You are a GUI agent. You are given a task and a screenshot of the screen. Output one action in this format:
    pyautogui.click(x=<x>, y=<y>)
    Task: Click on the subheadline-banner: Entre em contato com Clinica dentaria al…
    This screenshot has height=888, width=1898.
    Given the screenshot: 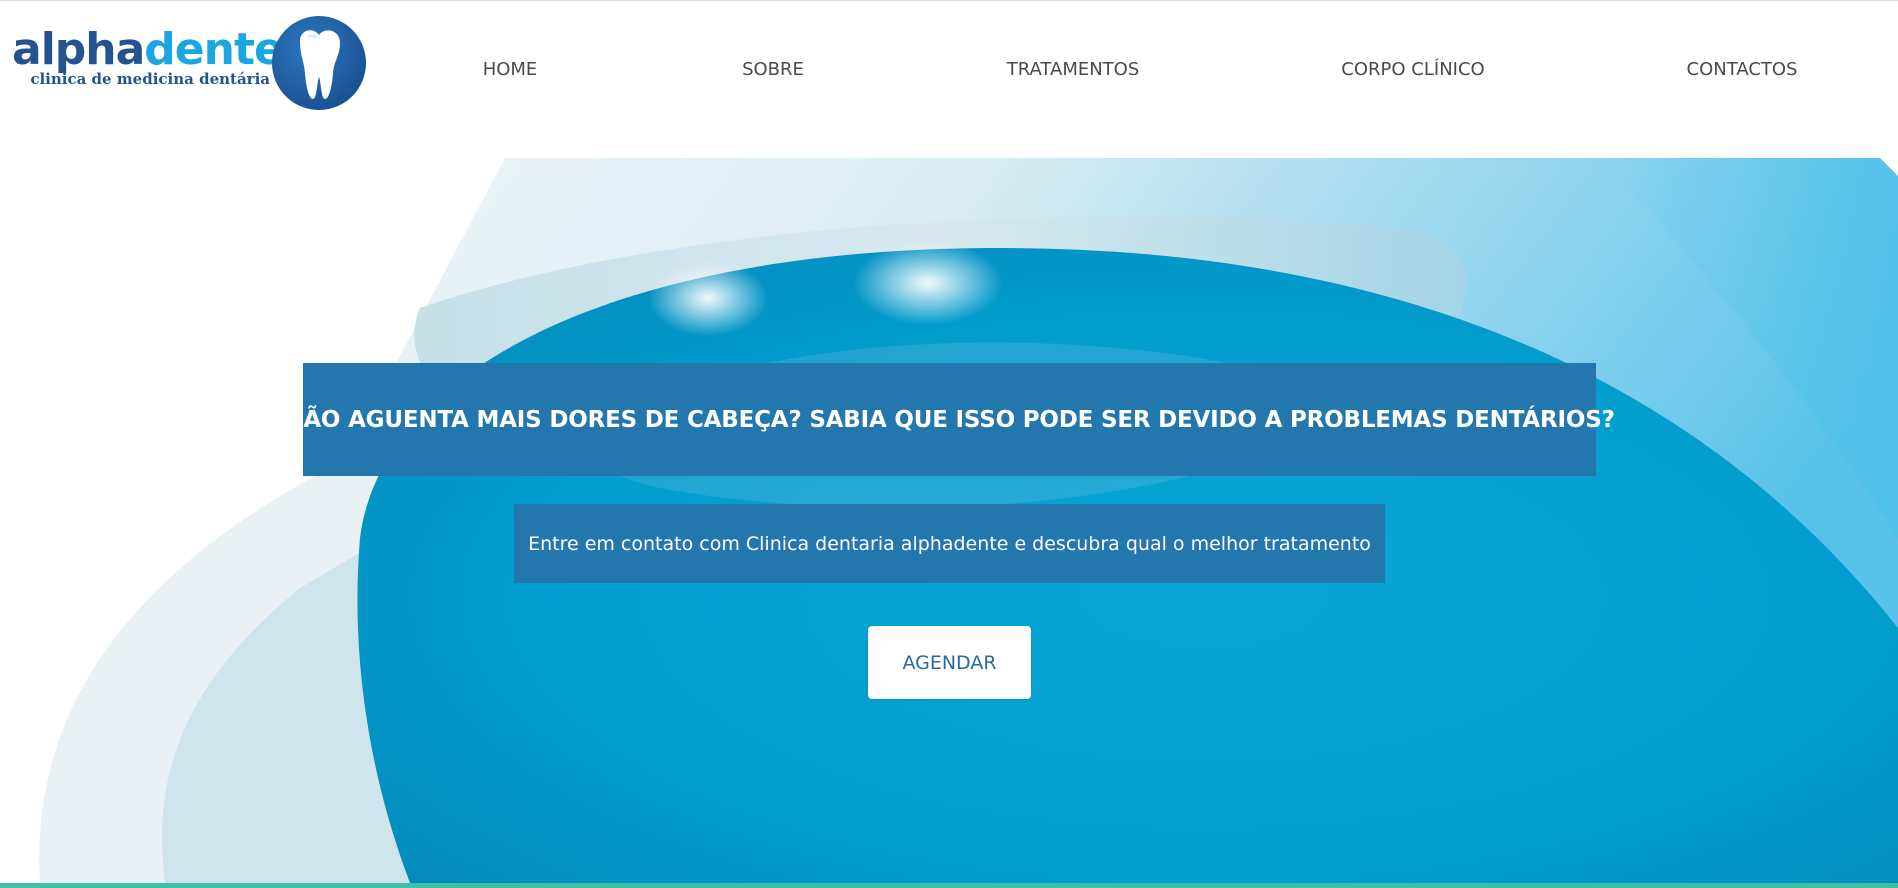 What is the action you would take?
    pyautogui.click(x=949, y=543)
    